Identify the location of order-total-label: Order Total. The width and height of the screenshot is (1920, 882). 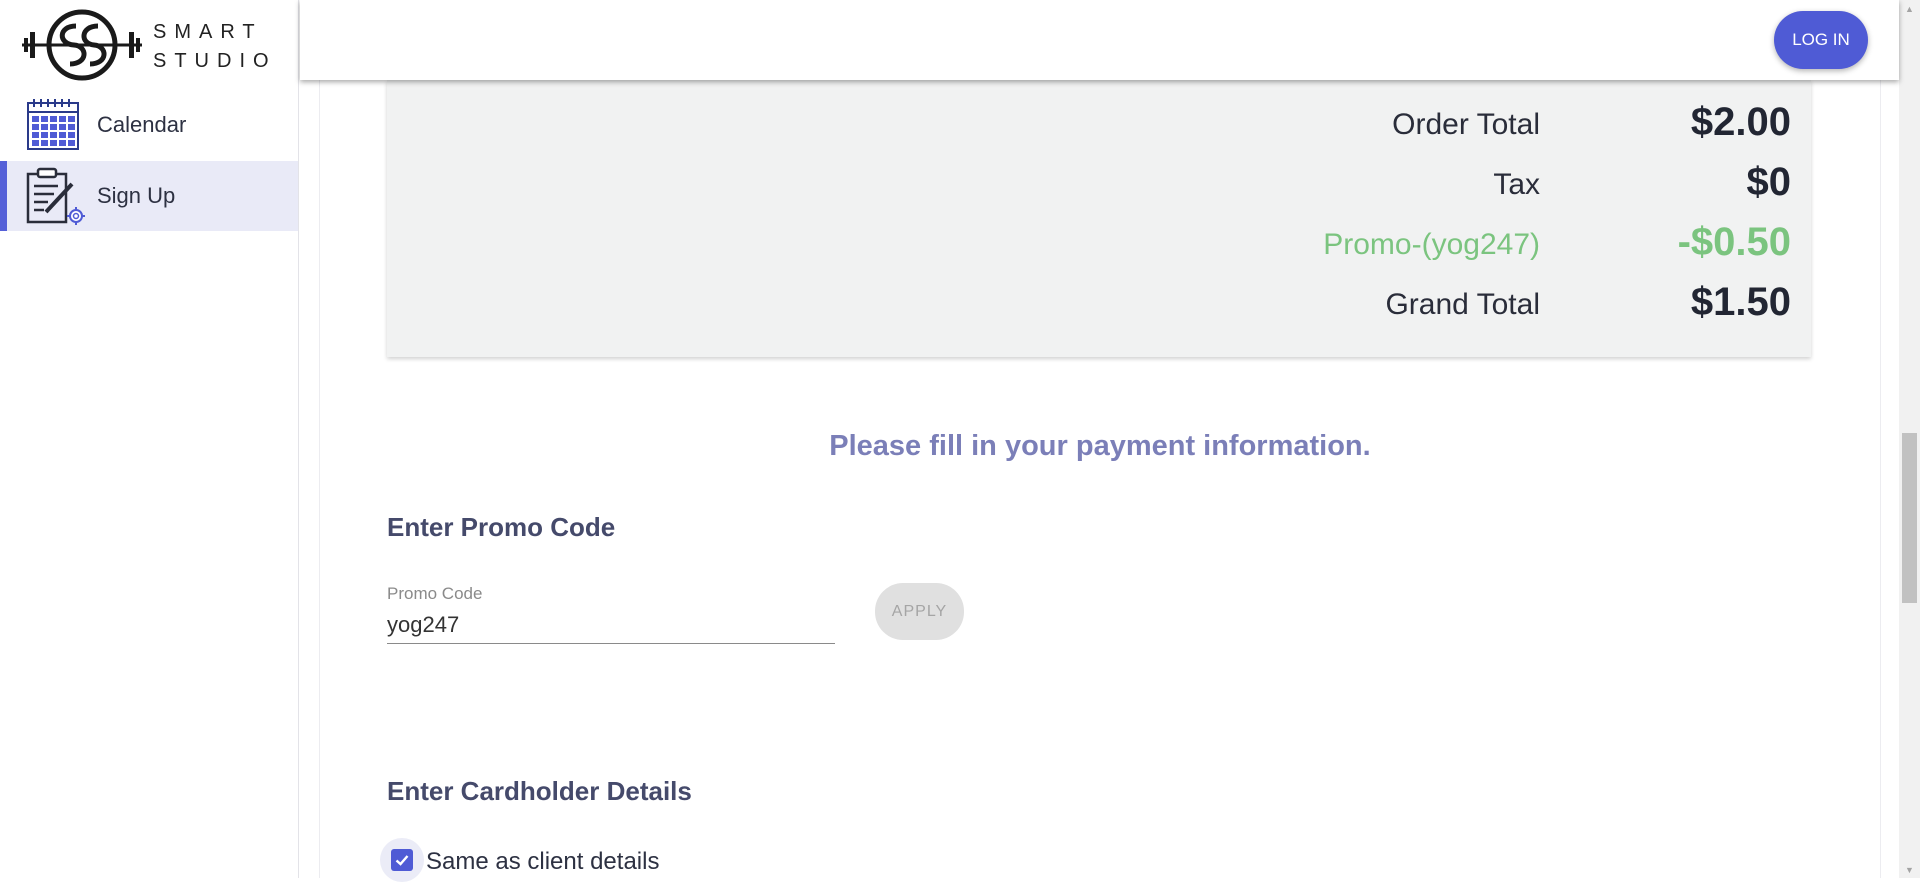
(1466, 124).